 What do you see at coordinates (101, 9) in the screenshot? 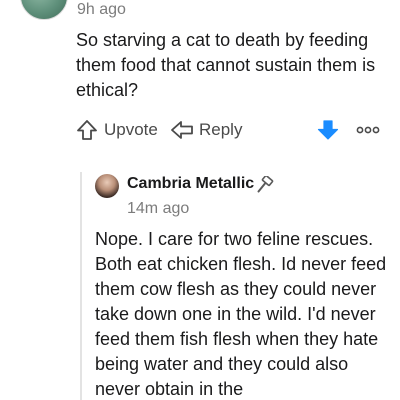
I see `comment-timestamp: 9h ago` at bounding box center [101, 9].